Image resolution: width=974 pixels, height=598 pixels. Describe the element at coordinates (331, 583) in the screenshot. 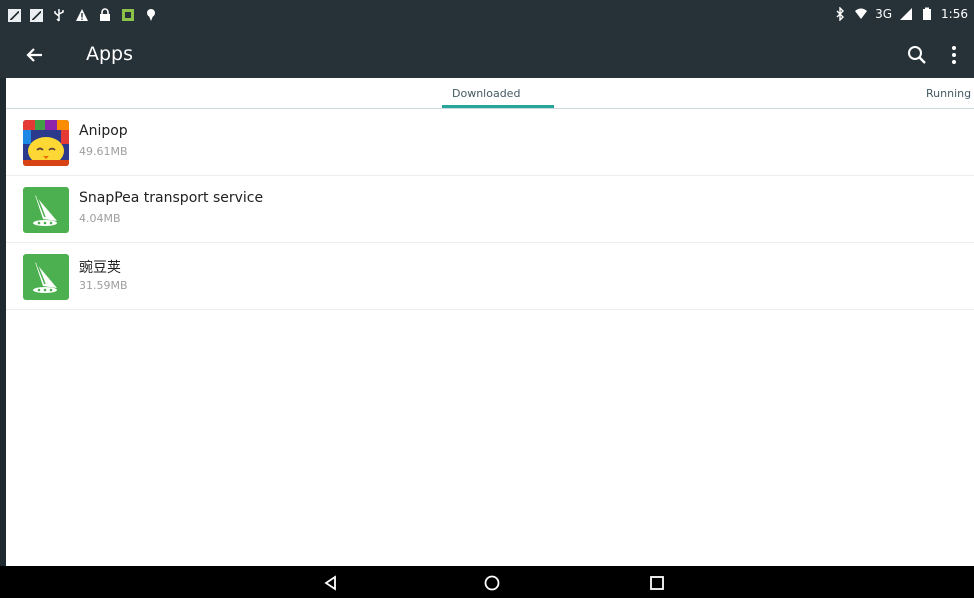

I see `nav-back-icon` at that location.